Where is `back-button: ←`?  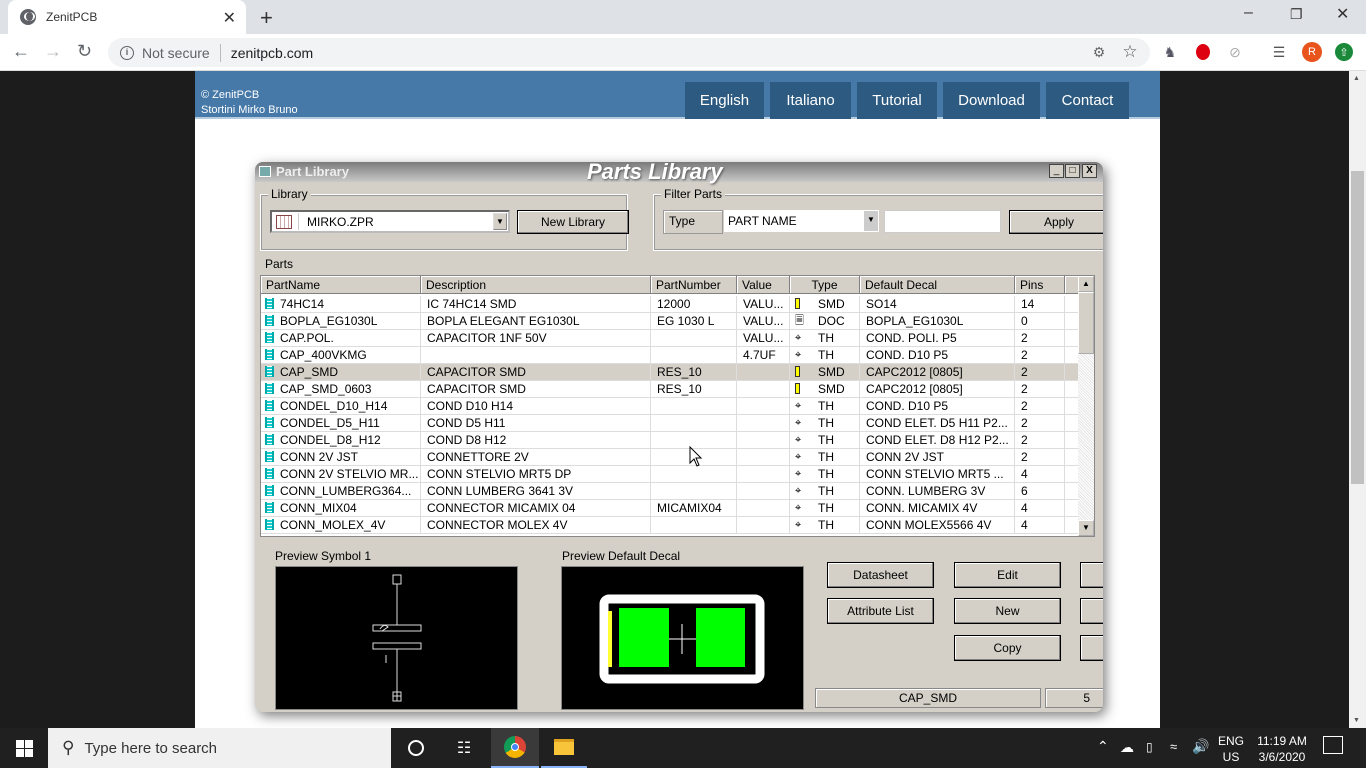 back-button: ← is located at coordinates (21, 51).